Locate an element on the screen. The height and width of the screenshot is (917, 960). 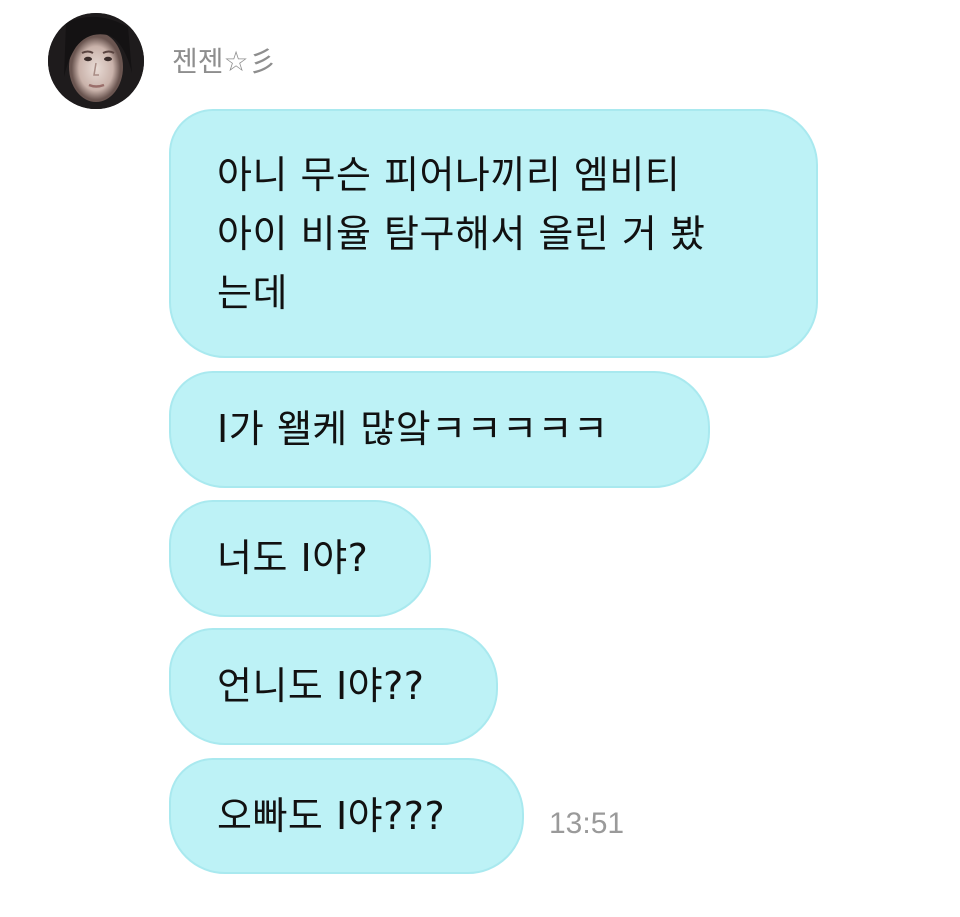
sender-avatar is located at coordinates (96, 61).